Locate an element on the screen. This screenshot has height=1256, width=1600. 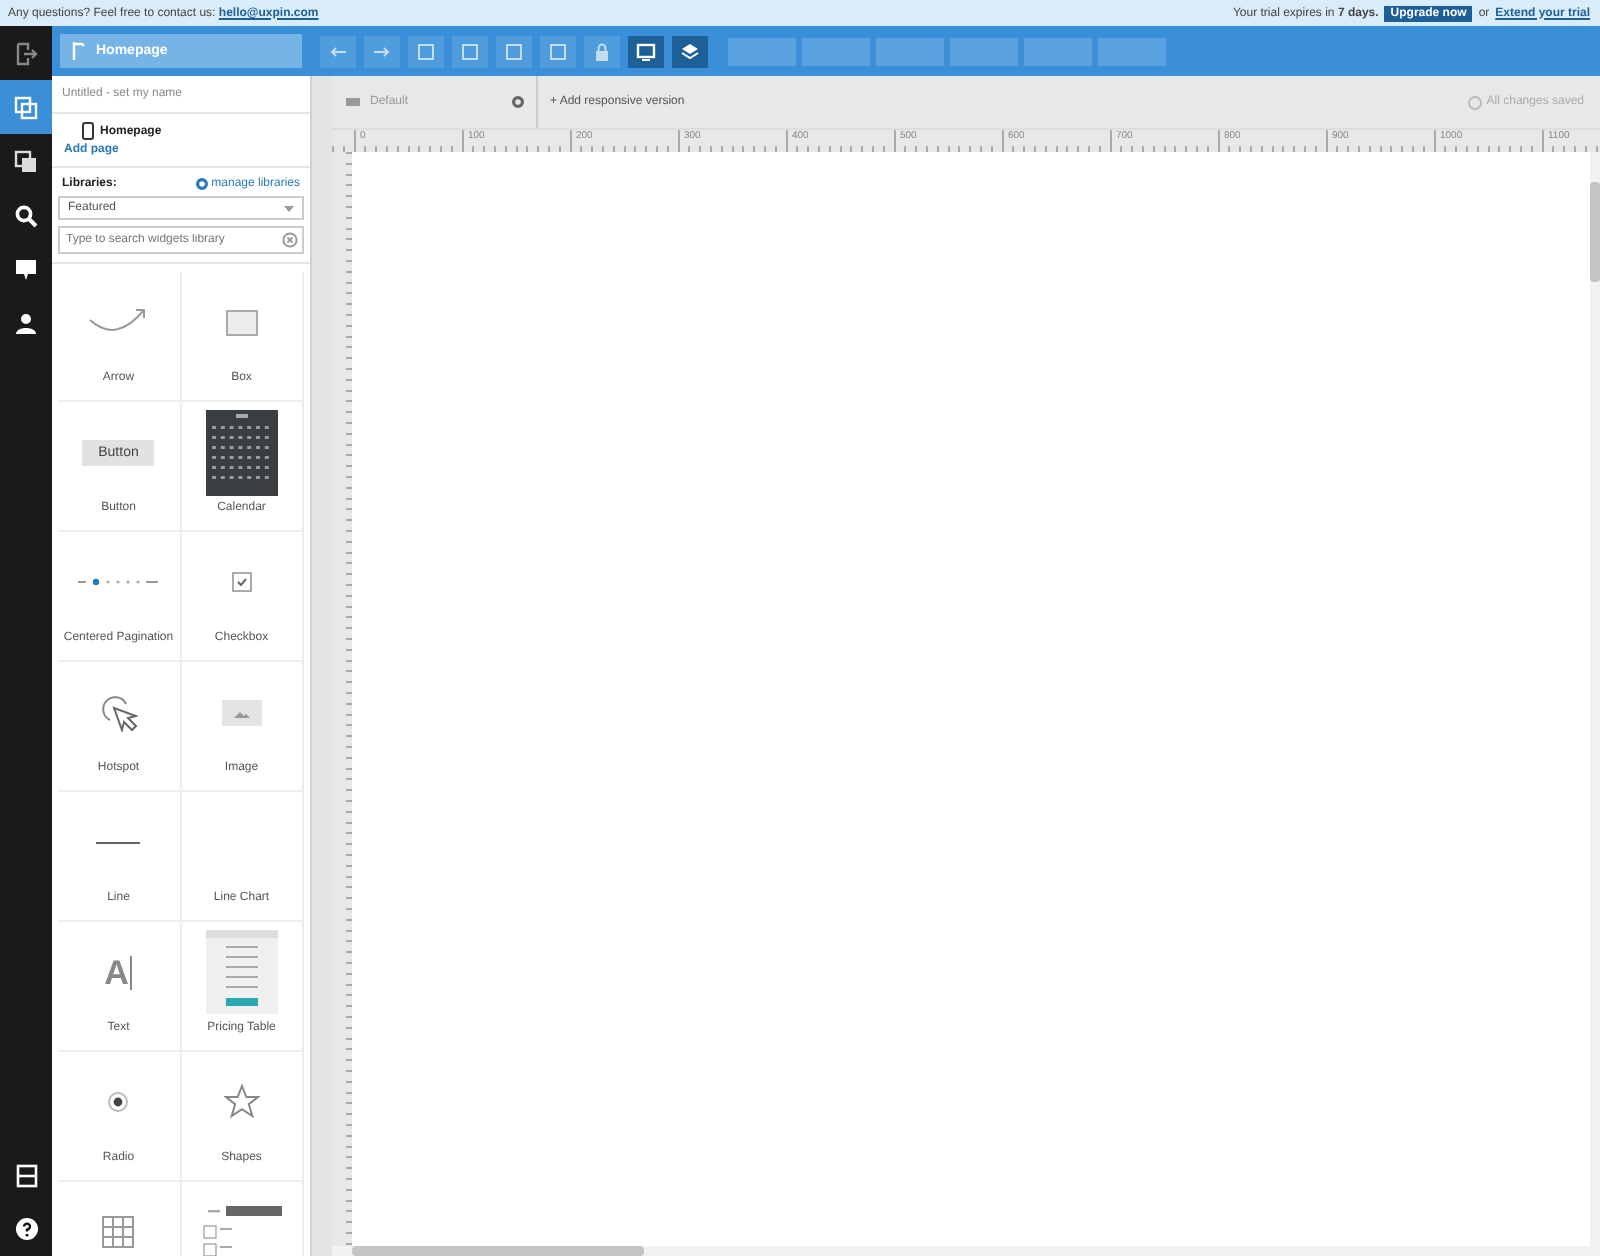
help-icon is located at coordinates (26, 1229).